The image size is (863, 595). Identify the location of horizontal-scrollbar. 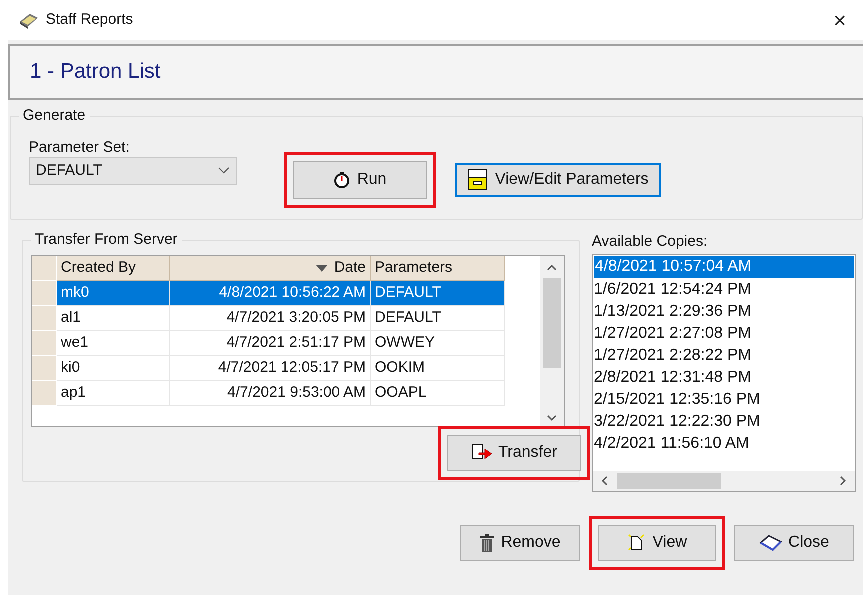
(724, 481).